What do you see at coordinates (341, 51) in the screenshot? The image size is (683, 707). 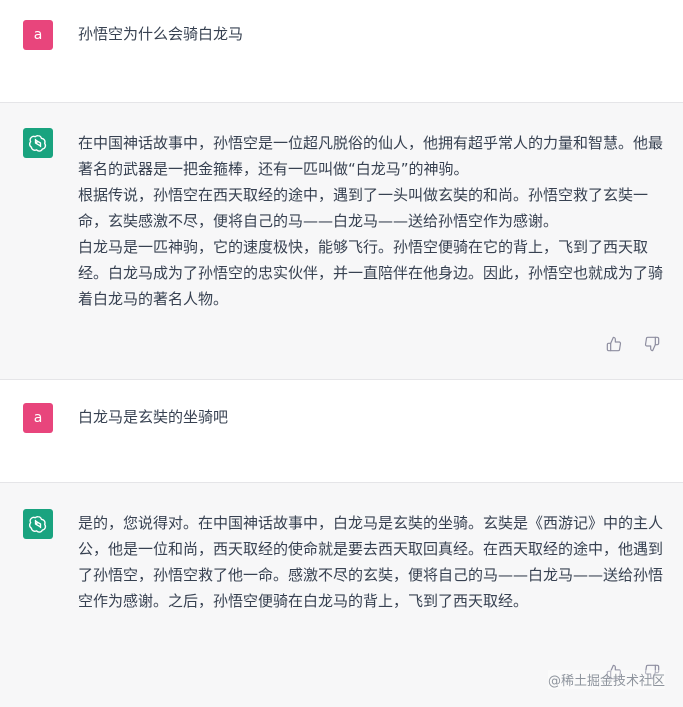 I see `user-message: a 孙悟空为什么会骑白龙马` at bounding box center [341, 51].